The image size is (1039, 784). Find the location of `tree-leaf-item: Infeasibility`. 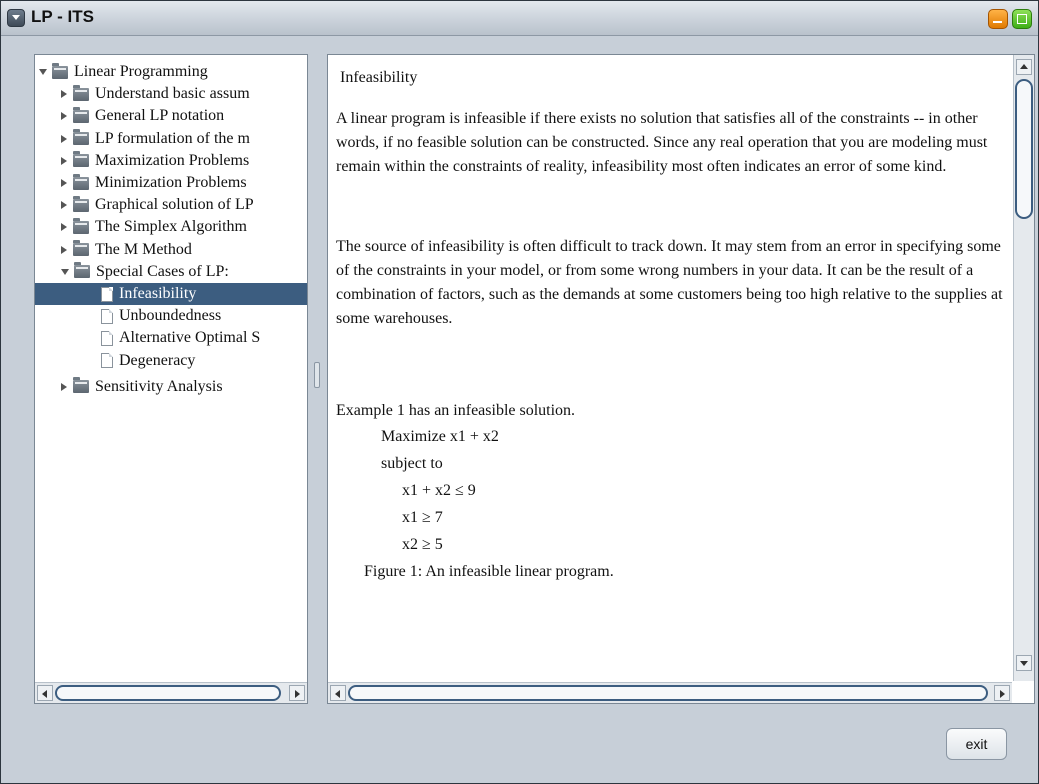

tree-leaf-item: Infeasibility is located at coordinates (171, 294).